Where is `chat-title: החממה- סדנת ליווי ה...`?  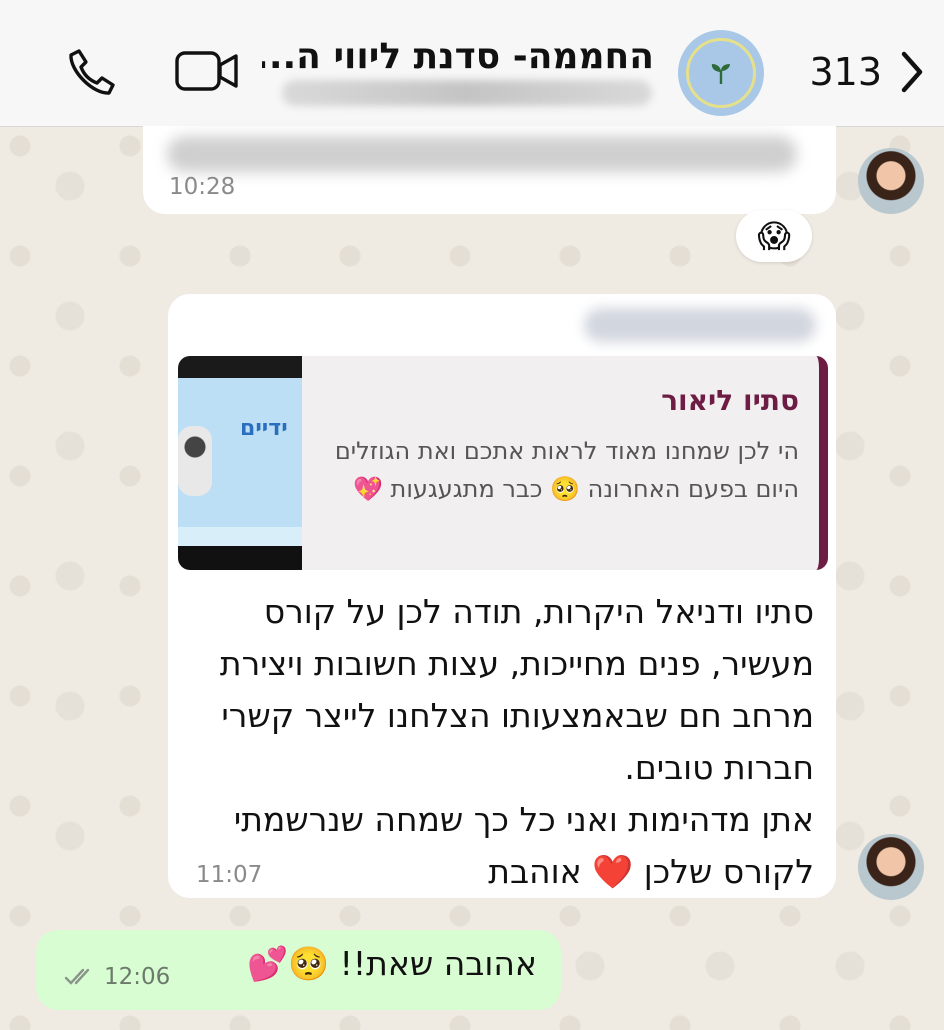 chat-title: החממה- סדנת ליווי ה... is located at coordinates (458, 56).